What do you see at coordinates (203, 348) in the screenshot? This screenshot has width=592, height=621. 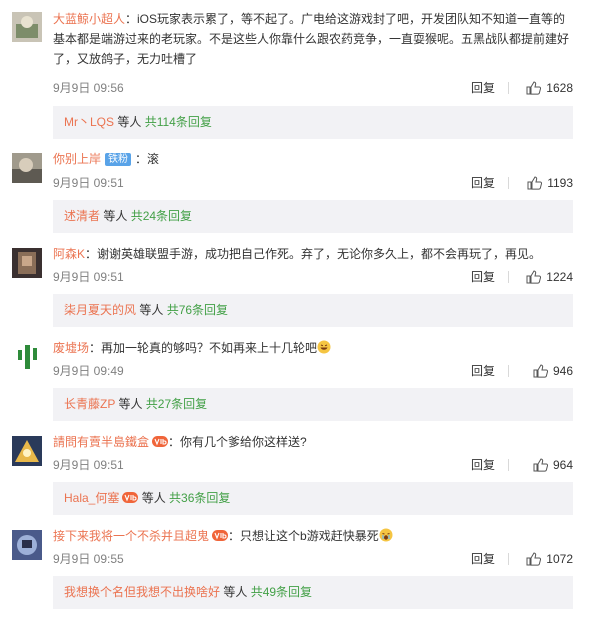 I see `comment-text: ：再加一轮真的够吗？不如再来上十几轮吧` at bounding box center [203, 348].